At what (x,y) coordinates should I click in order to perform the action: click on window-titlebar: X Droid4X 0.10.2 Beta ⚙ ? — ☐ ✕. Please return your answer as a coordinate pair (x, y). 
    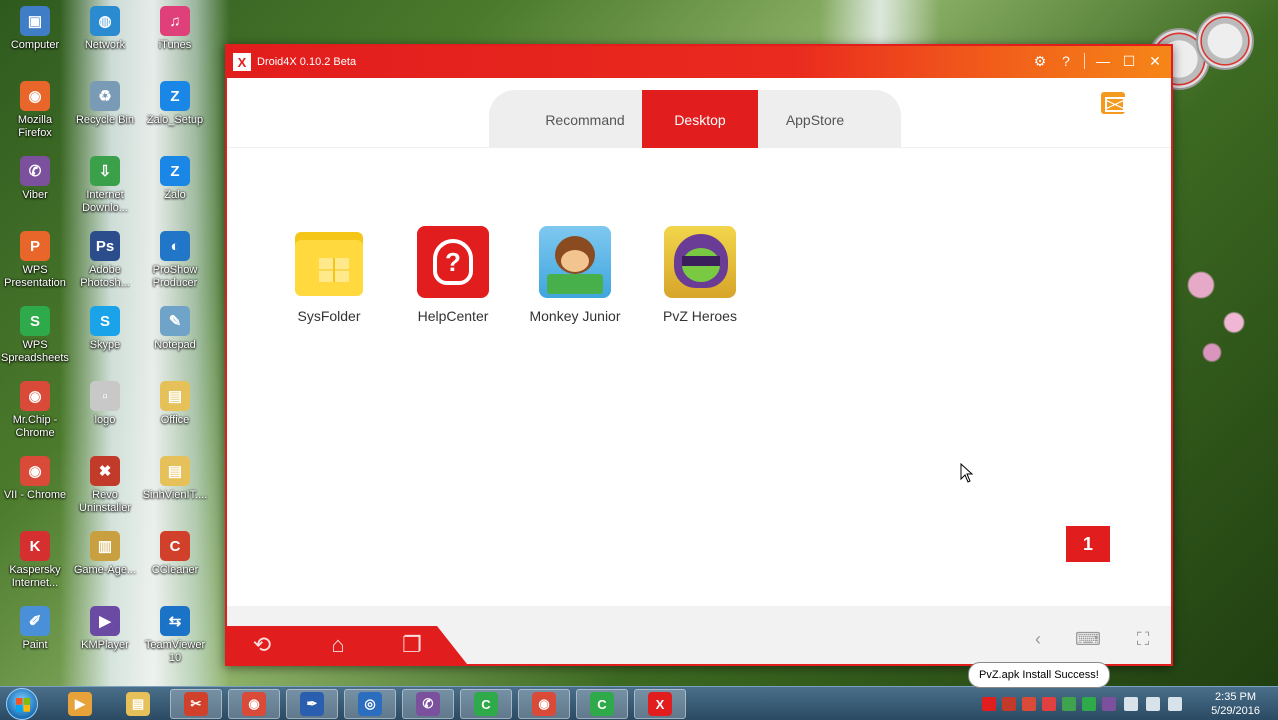
    Looking at the image, I should click on (699, 62).